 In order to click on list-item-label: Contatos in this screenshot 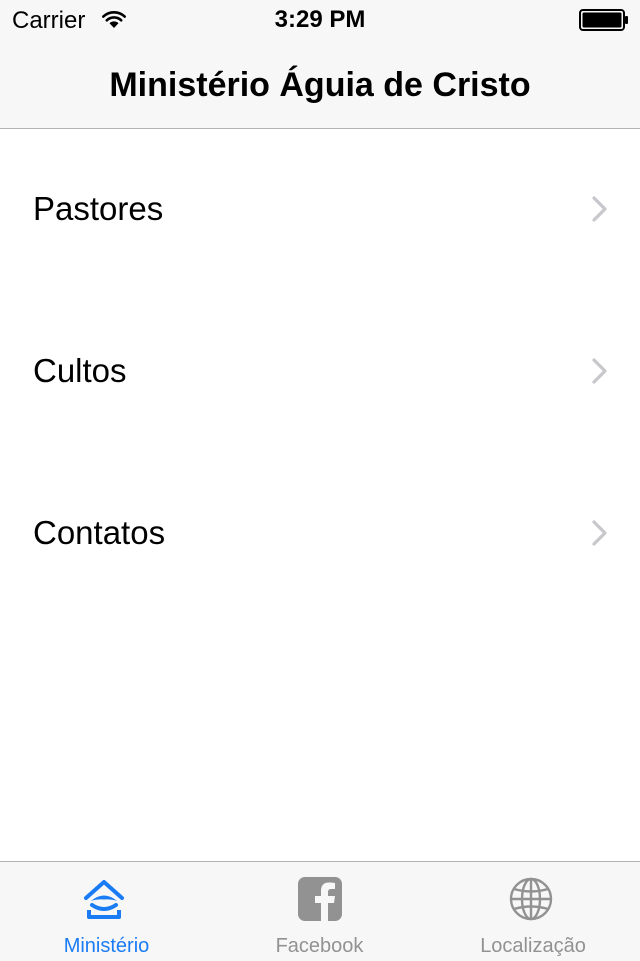, I will do `click(99, 532)`.